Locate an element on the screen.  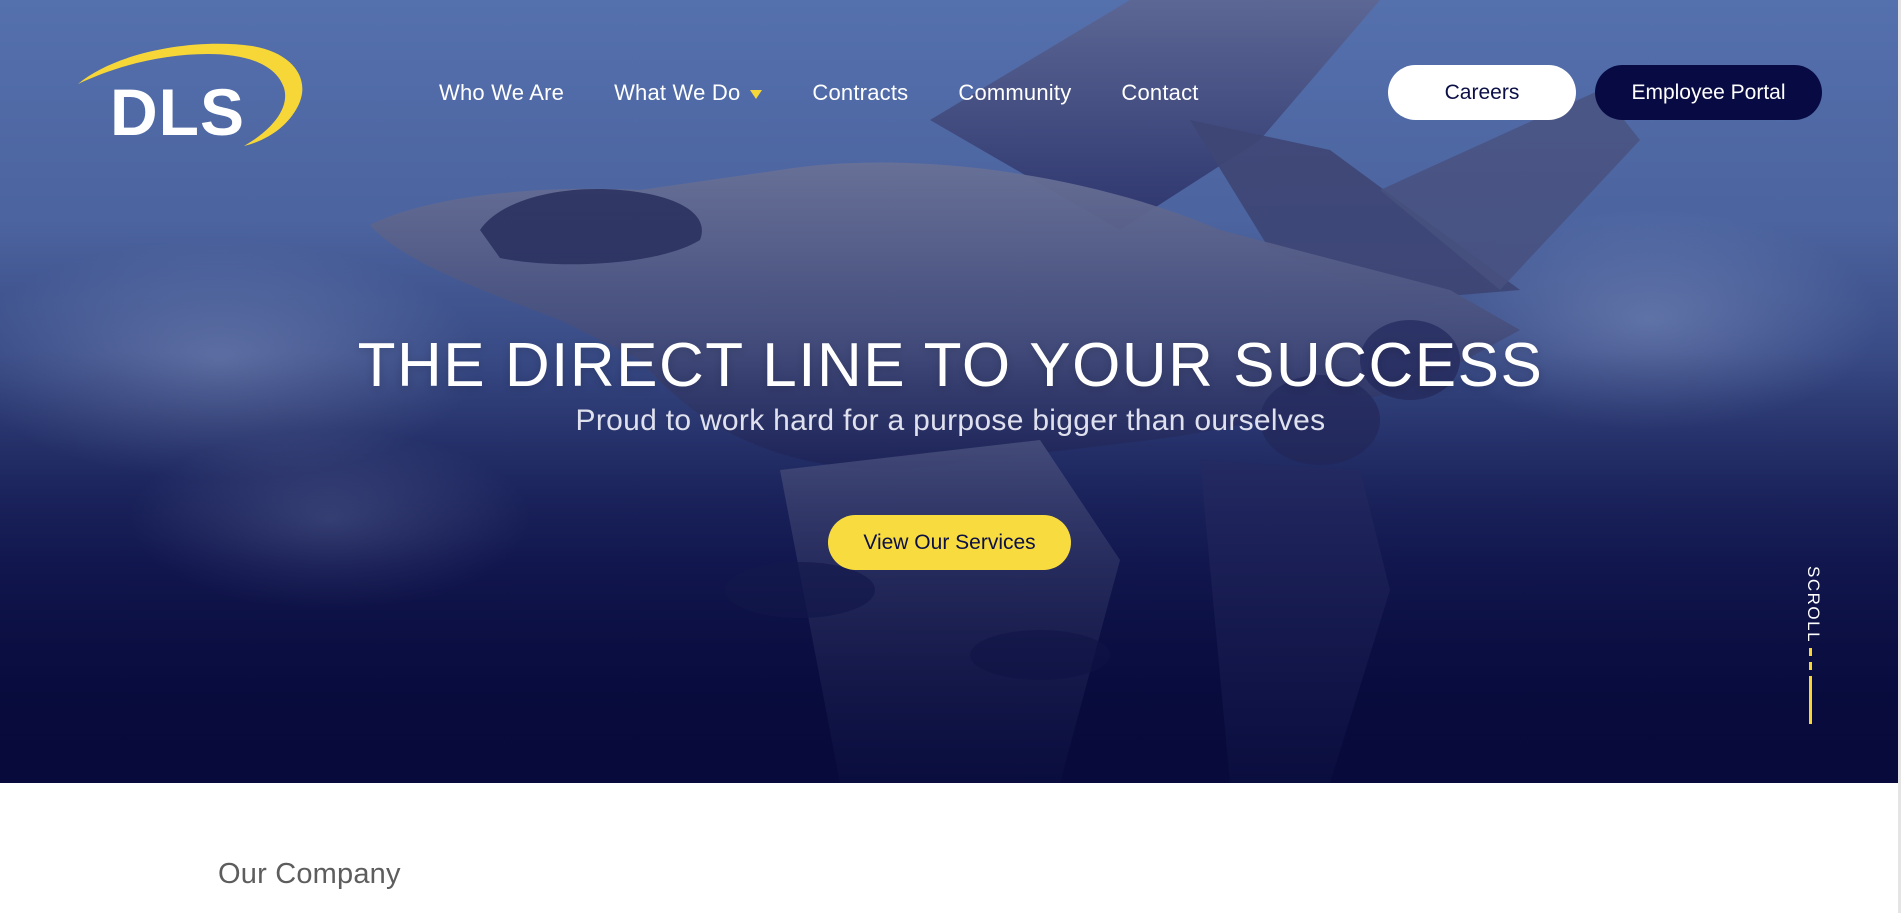
dropdown-caret-icon is located at coordinates (756, 94).